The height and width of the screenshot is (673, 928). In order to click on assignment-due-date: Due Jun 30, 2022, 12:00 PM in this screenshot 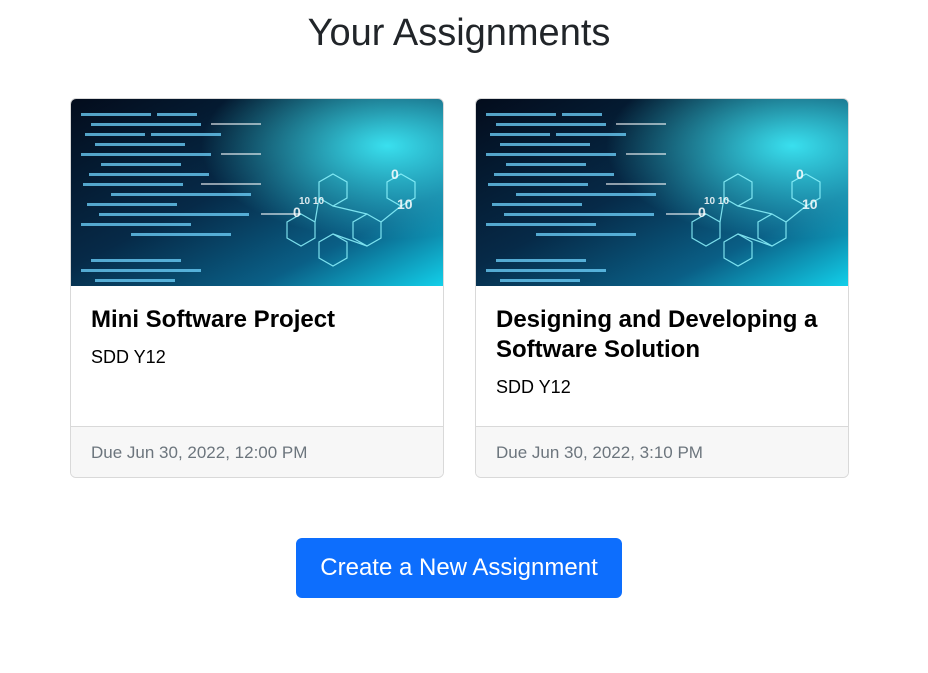, I will do `click(199, 452)`.